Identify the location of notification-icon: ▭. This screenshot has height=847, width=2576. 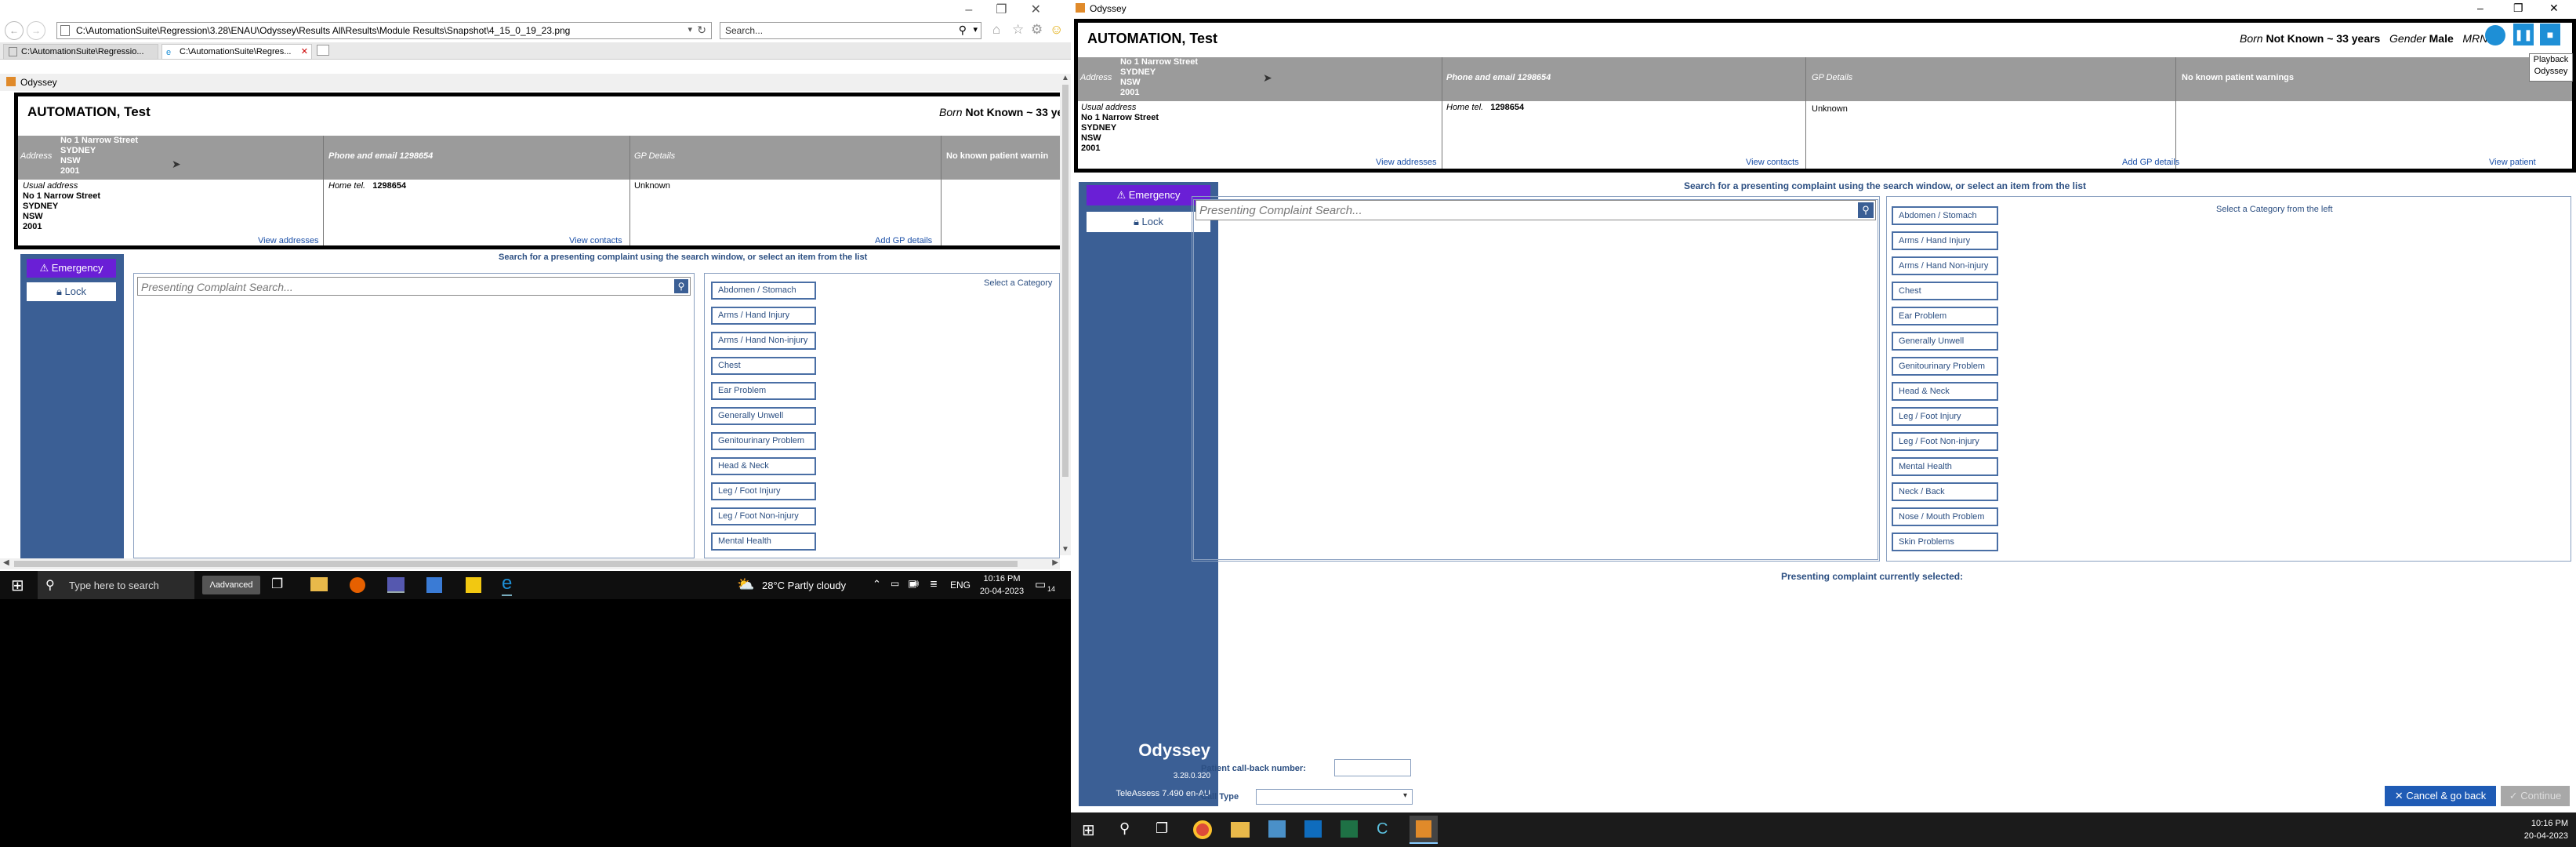
(1040, 584).